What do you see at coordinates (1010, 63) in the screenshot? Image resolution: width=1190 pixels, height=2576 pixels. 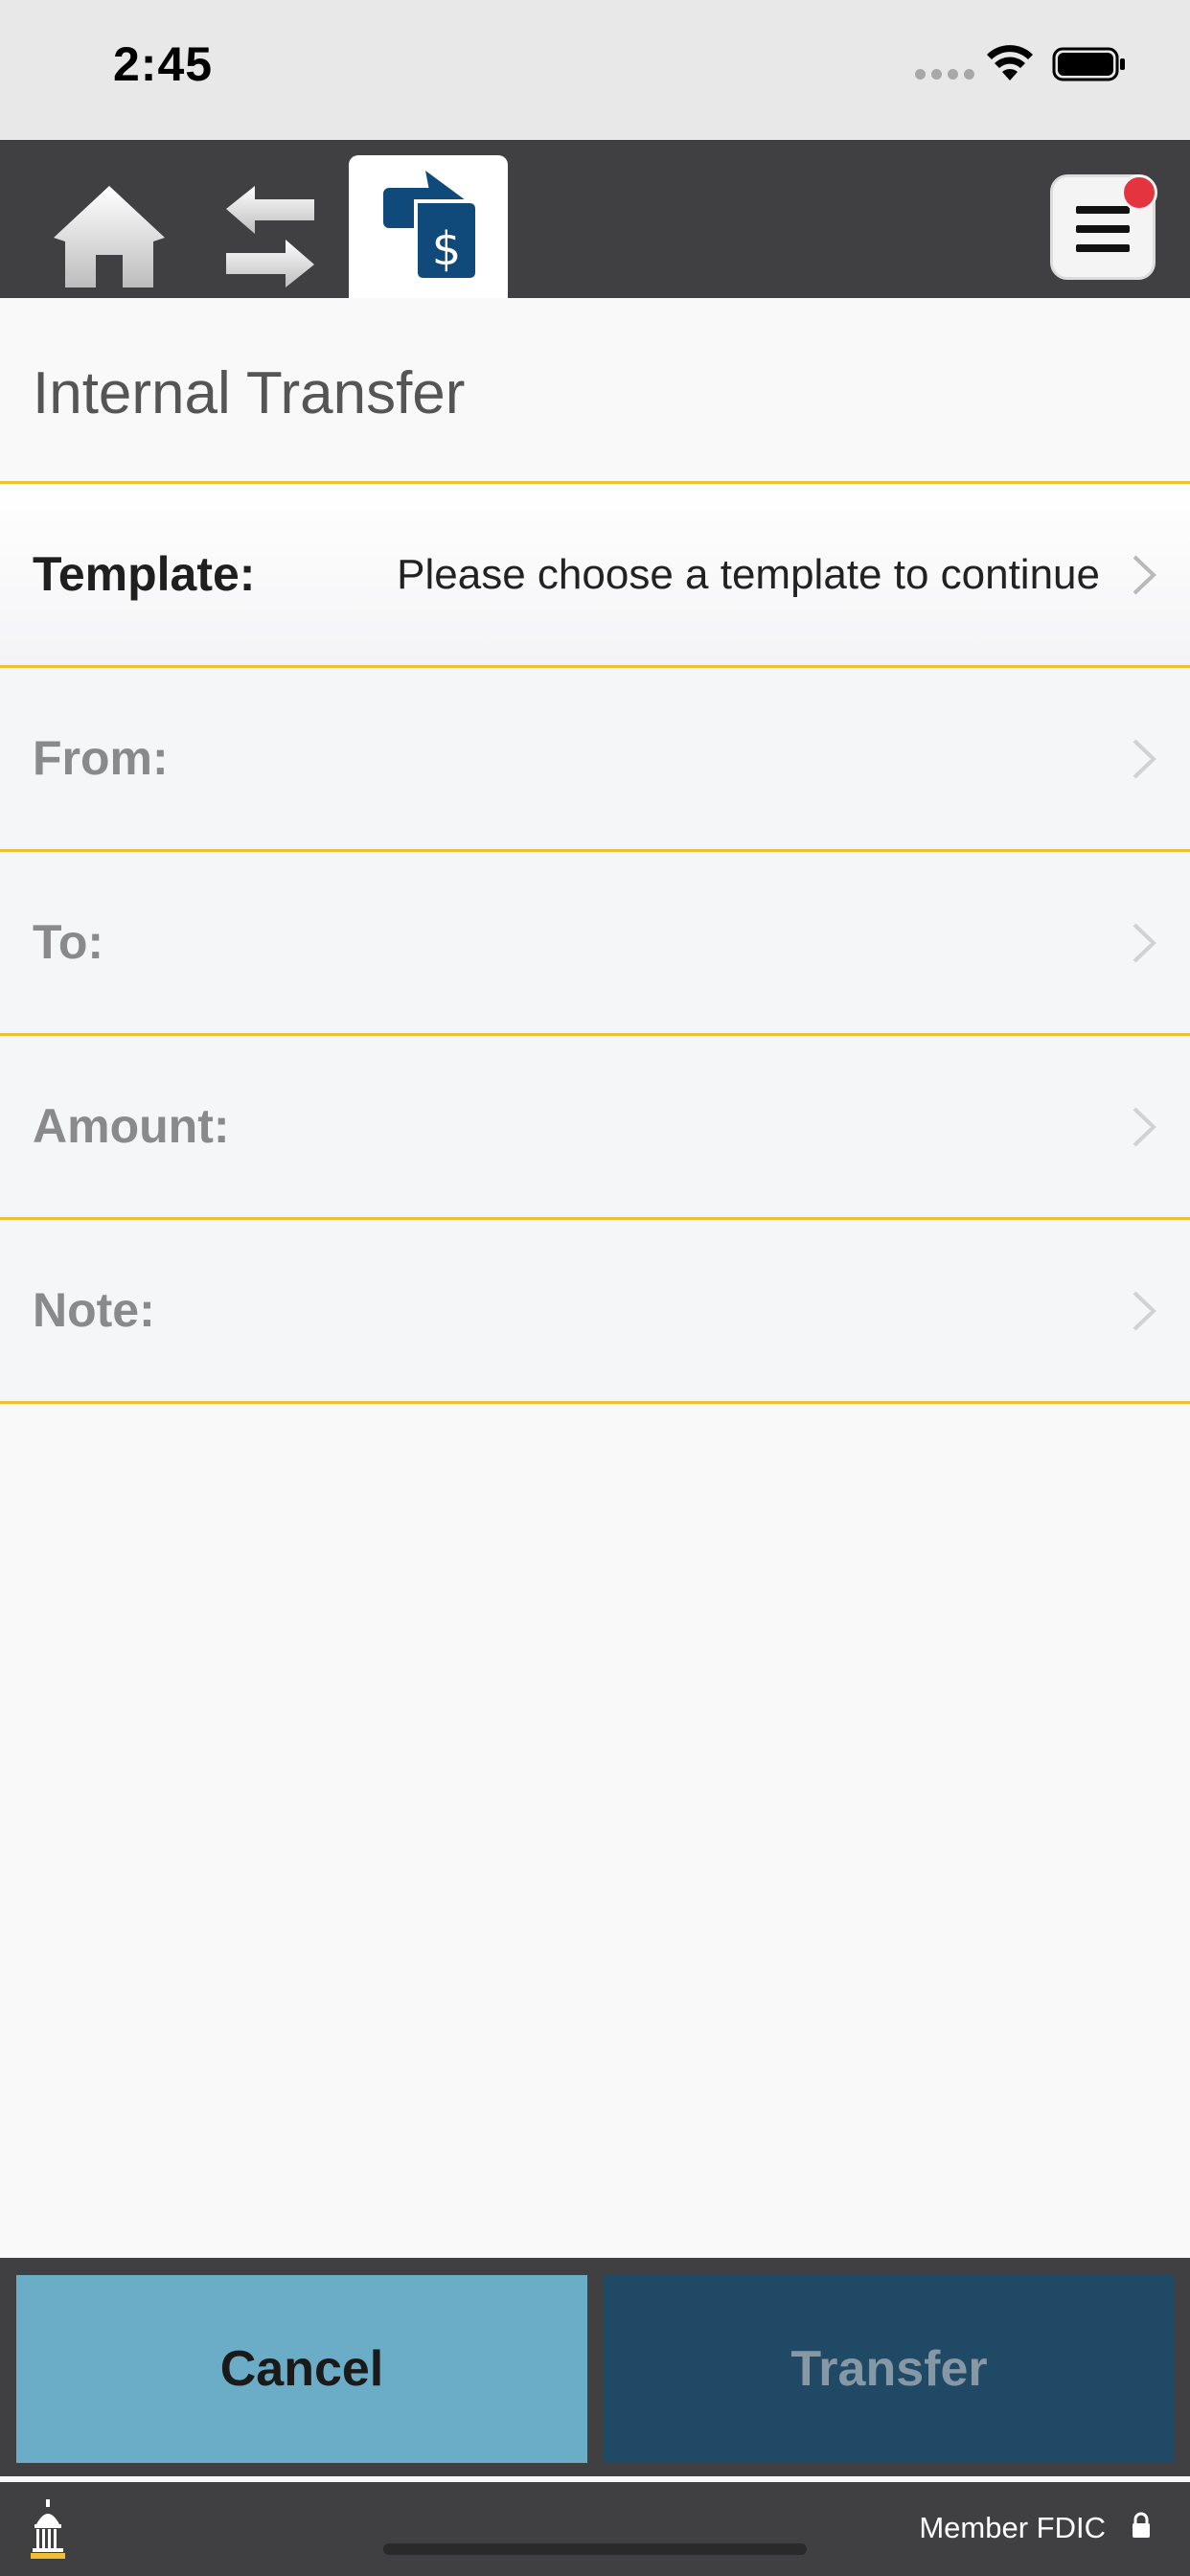 I see `wifi-icon` at bounding box center [1010, 63].